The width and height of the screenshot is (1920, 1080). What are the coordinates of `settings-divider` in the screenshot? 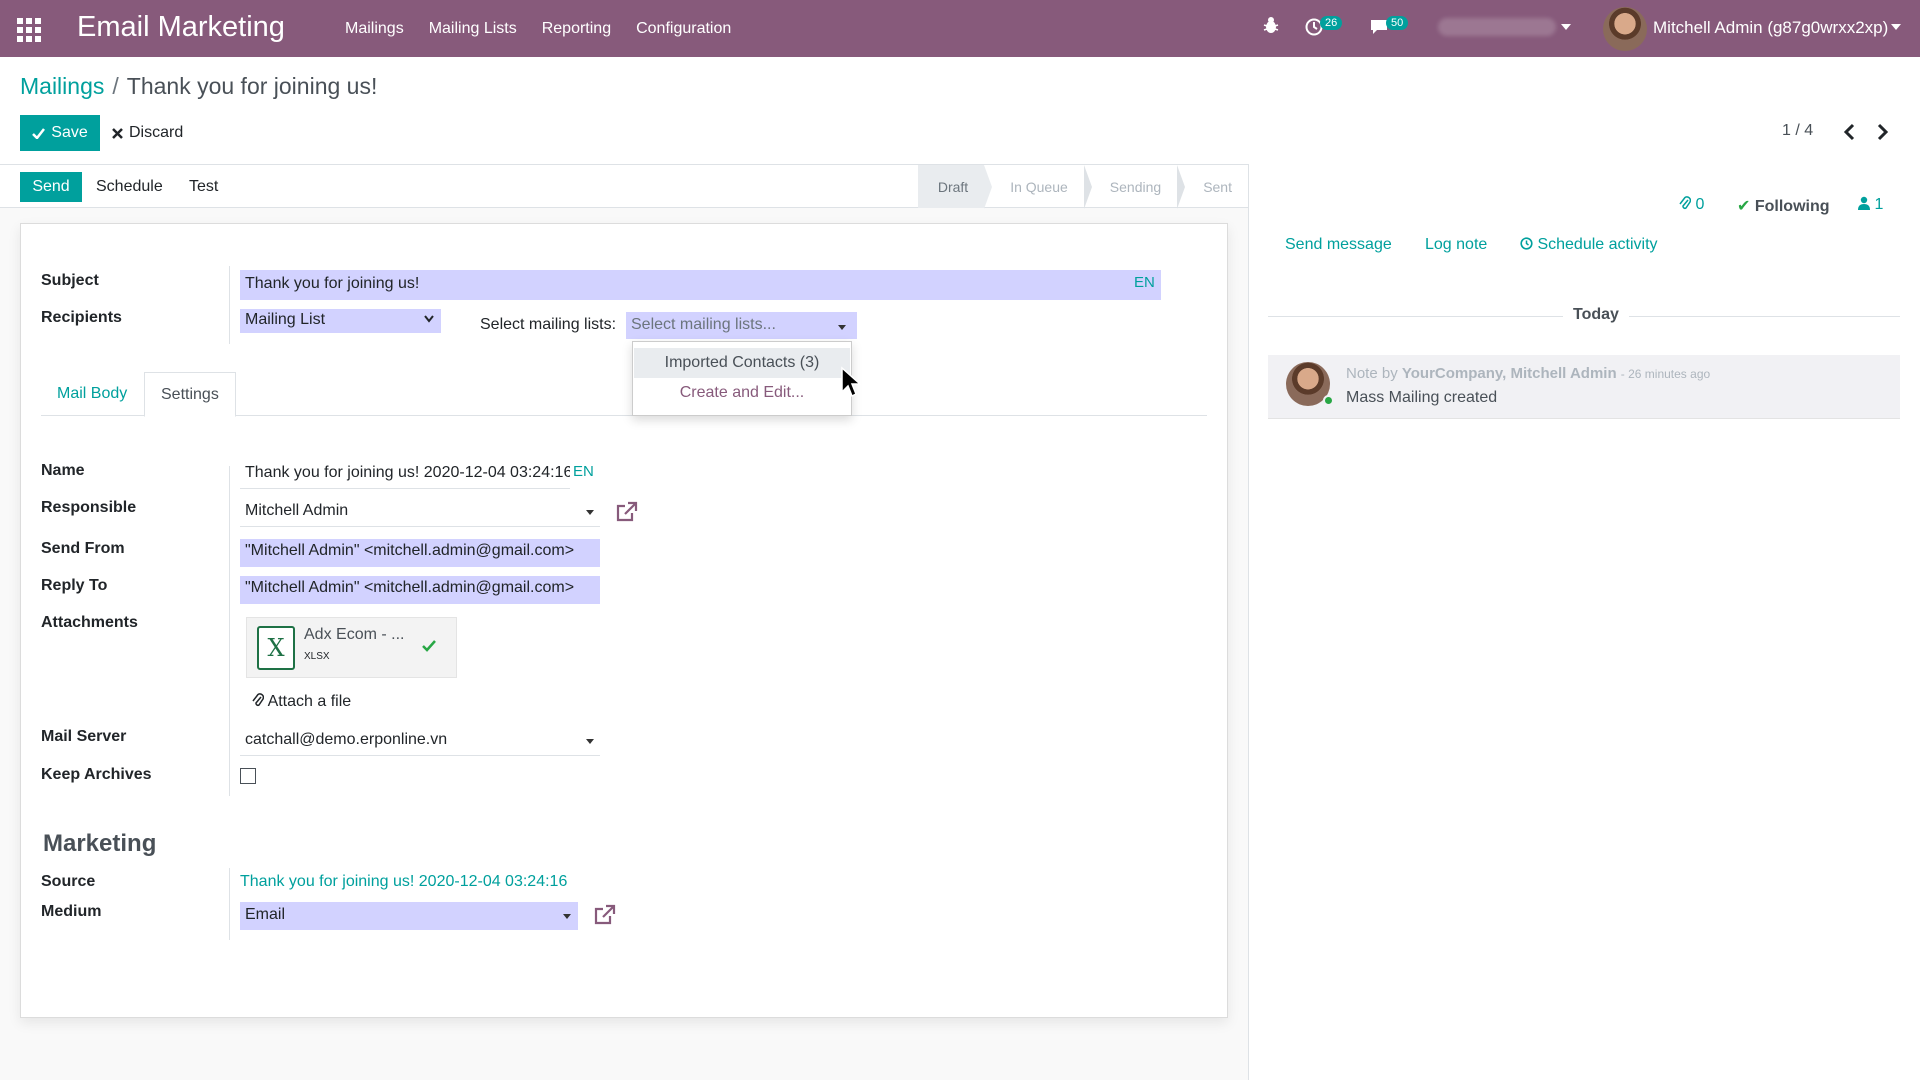 It's located at (229, 631).